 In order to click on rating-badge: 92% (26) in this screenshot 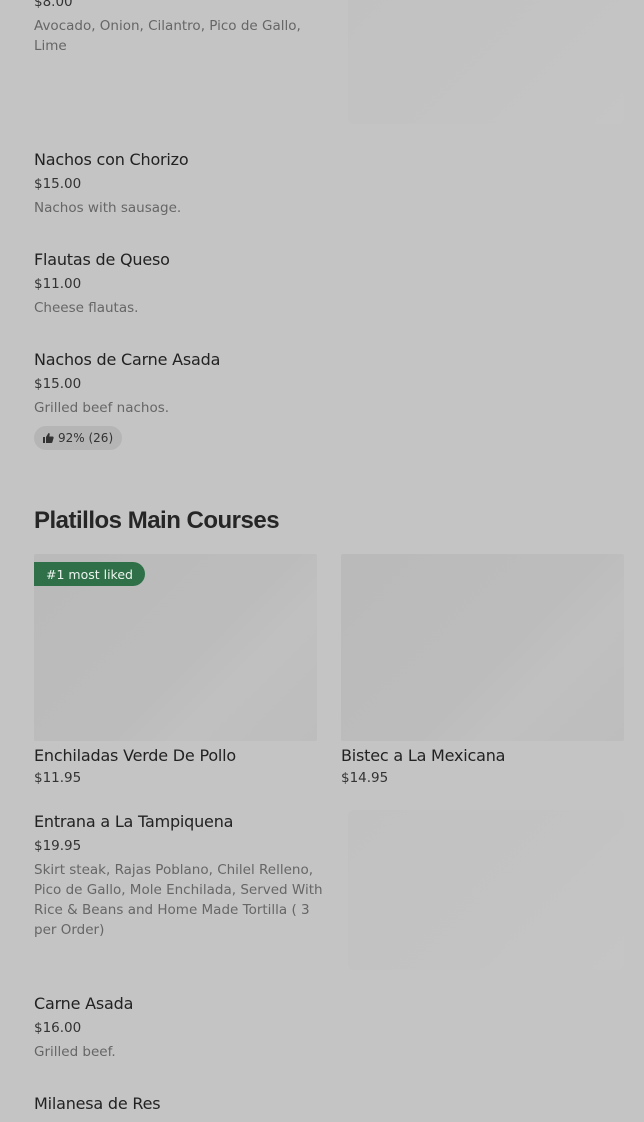, I will do `click(78, 438)`.